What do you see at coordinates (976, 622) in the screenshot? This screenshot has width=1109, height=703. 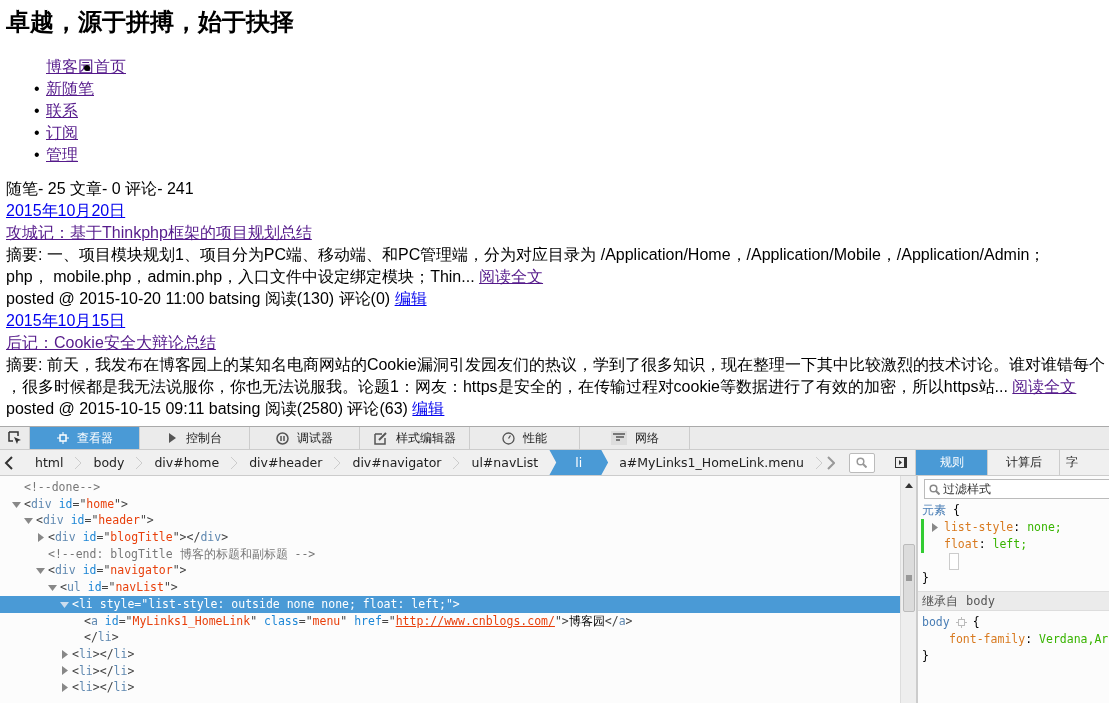 I see `open-brace: {` at bounding box center [976, 622].